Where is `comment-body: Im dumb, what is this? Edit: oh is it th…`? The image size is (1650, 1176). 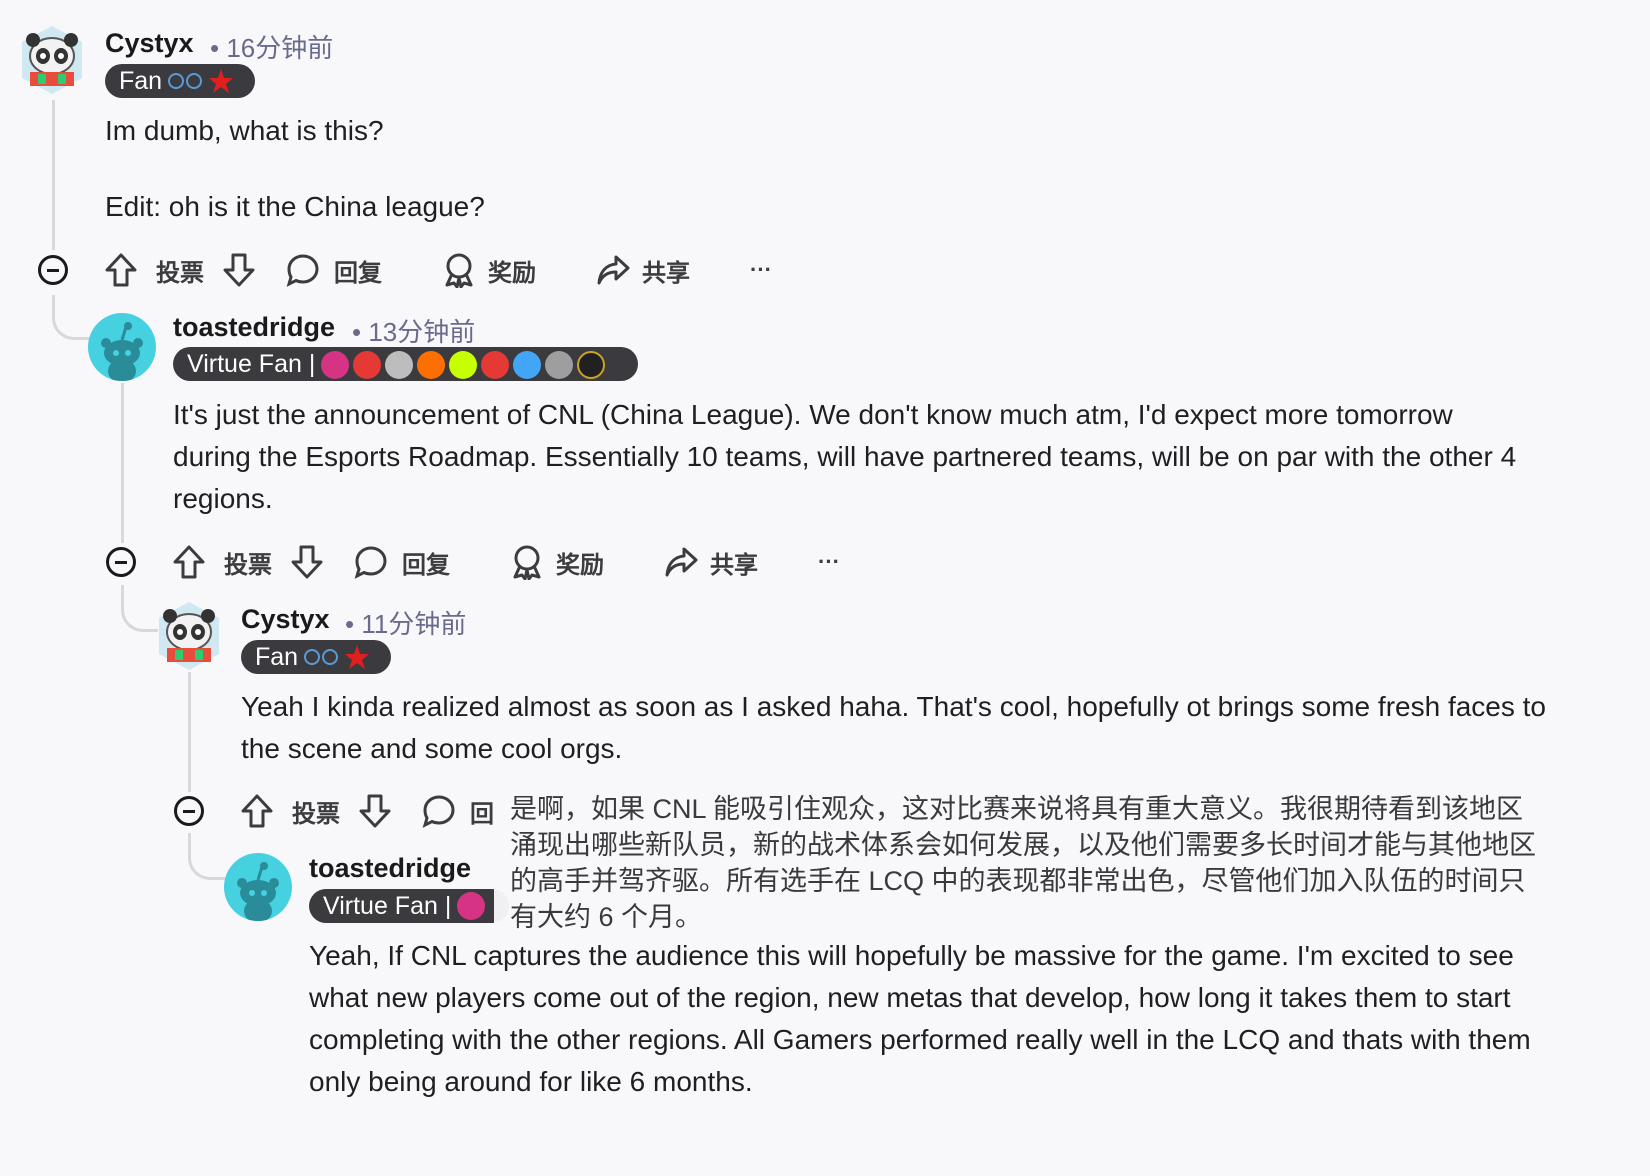
comment-body: Im dumb, what is this? Edit: oh is it th… is located at coordinates (755, 169).